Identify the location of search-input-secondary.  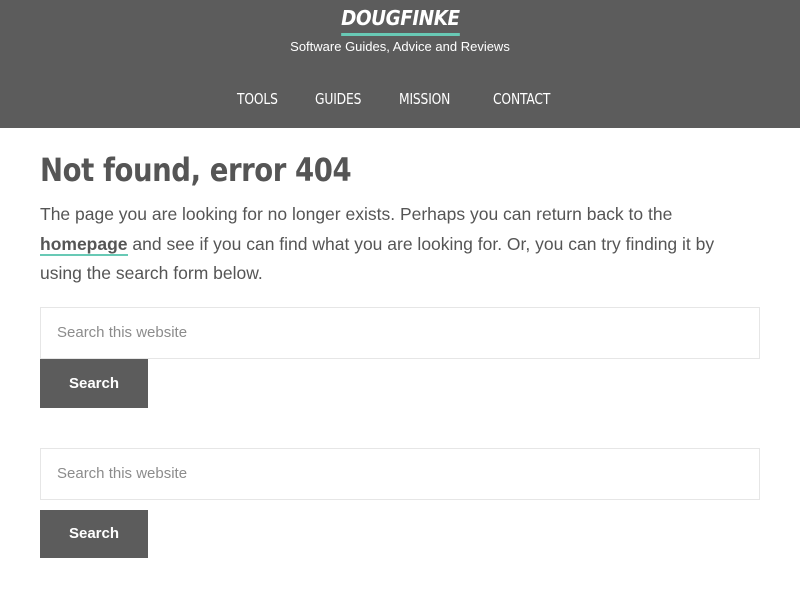
(400, 473).